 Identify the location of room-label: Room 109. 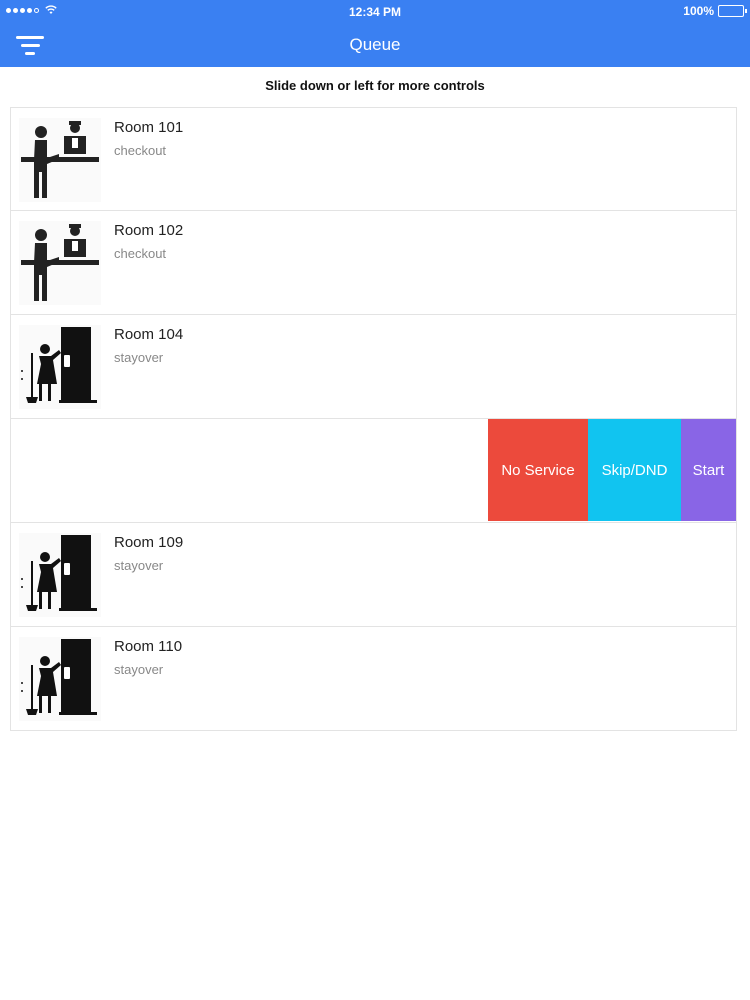
(149, 542).